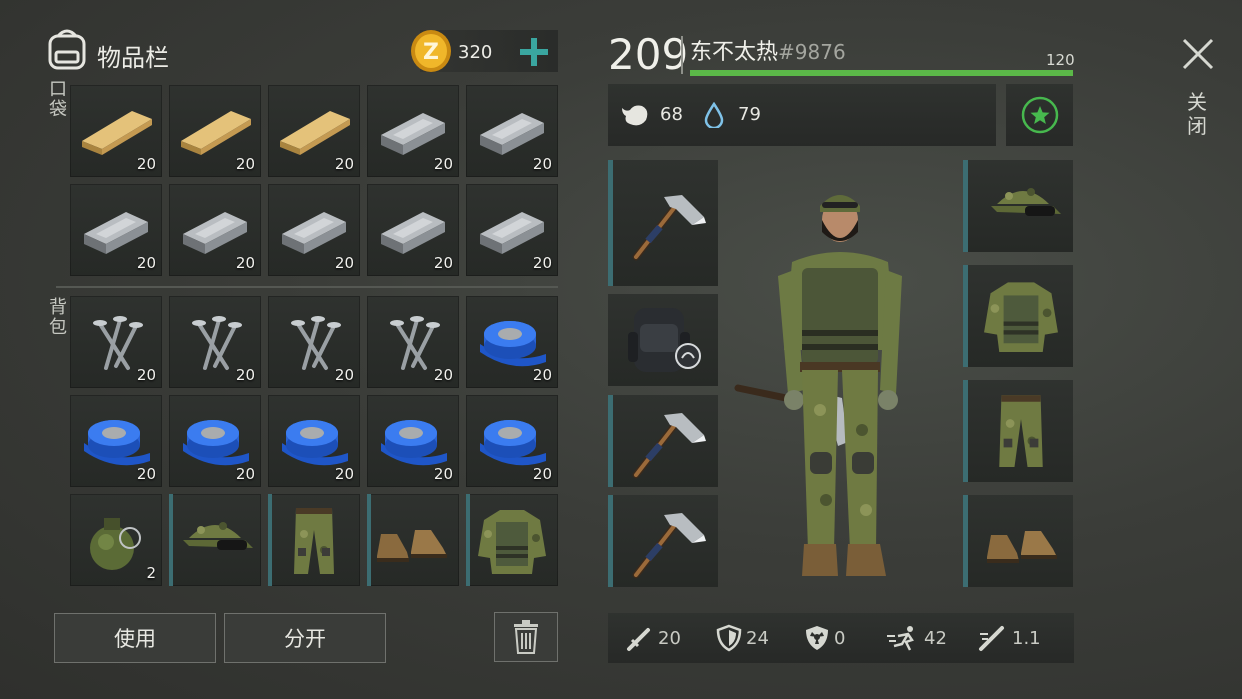 This screenshot has width=1242, height=699. Describe the element at coordinates (1197, 114) in the screenshot. I see `close-label: 关闭` at that location.